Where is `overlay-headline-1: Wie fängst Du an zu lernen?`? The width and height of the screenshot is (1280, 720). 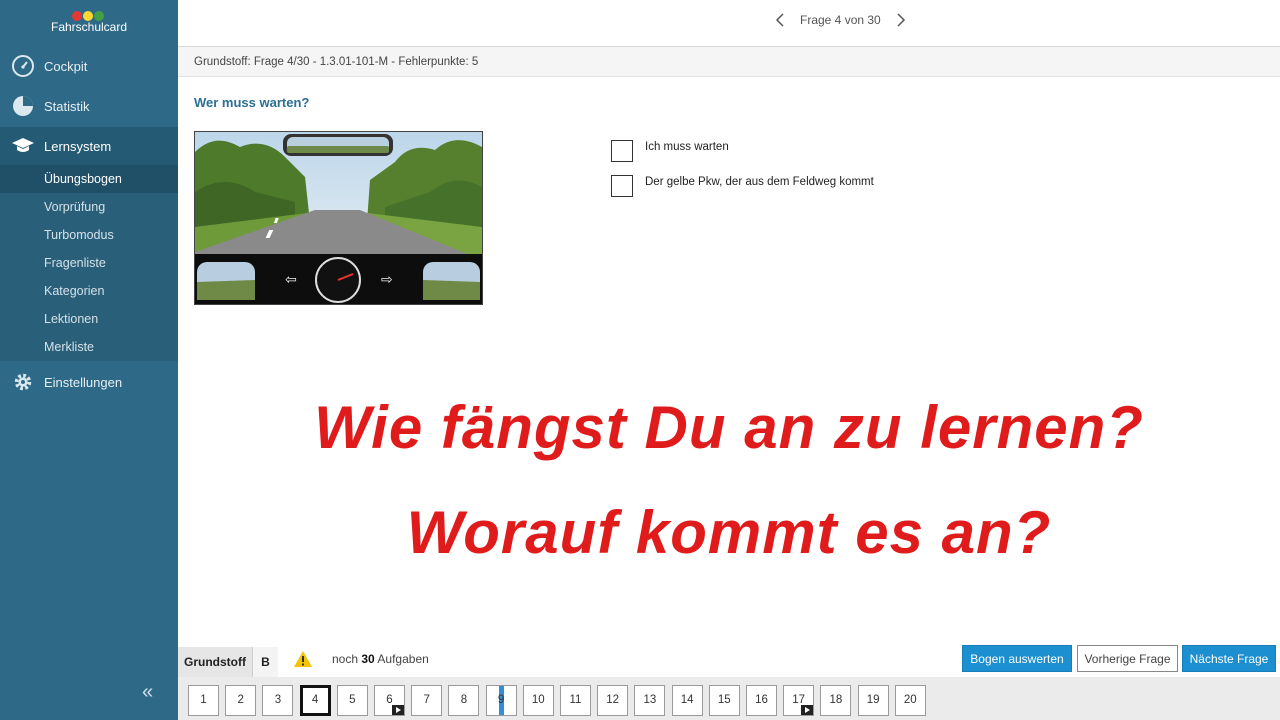 overlay-headline-1: Wie fängst Du an zu lernen? is located at coordinates (729, 427).